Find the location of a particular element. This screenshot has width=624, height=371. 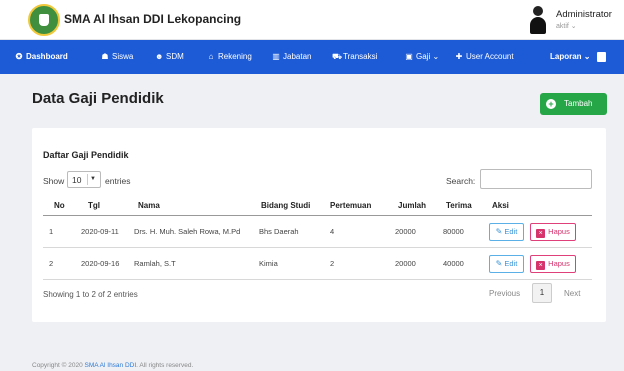

show-label: Show is located at coordinates (54, 181).